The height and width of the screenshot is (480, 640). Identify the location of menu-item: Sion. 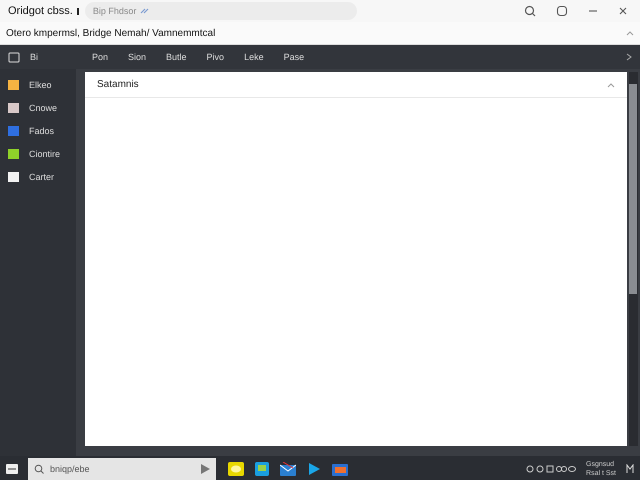
(137, 57).